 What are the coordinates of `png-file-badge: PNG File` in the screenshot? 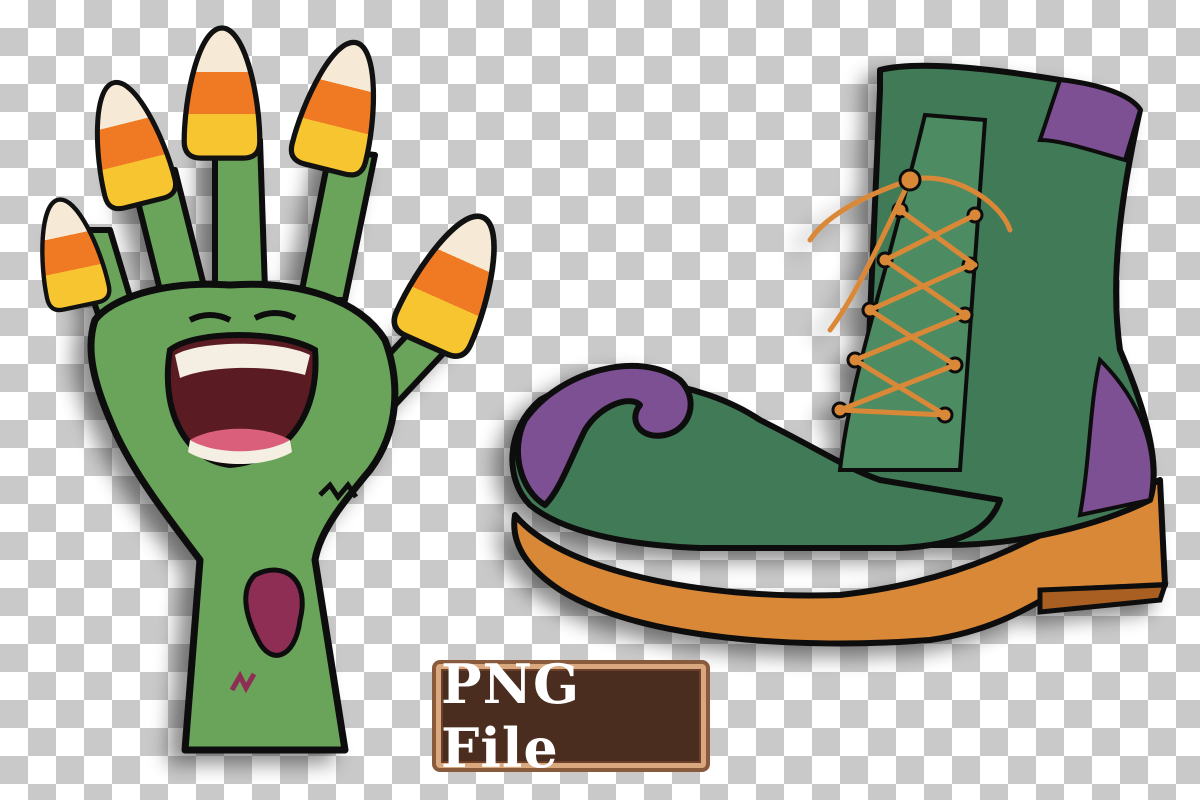 It's located at (571, 716).